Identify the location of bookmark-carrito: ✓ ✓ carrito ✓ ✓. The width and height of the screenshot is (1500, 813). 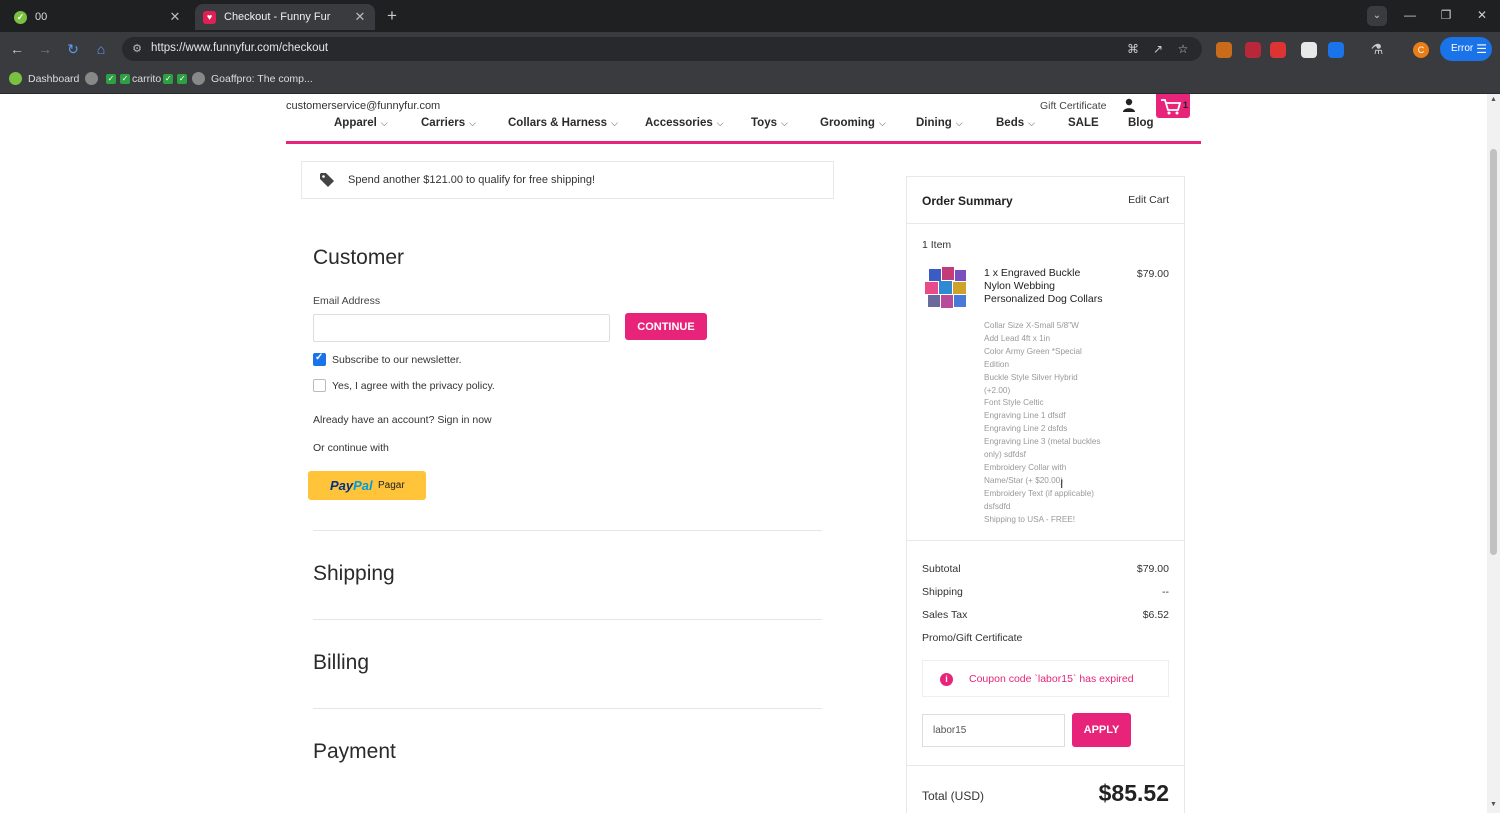
(137, 78).